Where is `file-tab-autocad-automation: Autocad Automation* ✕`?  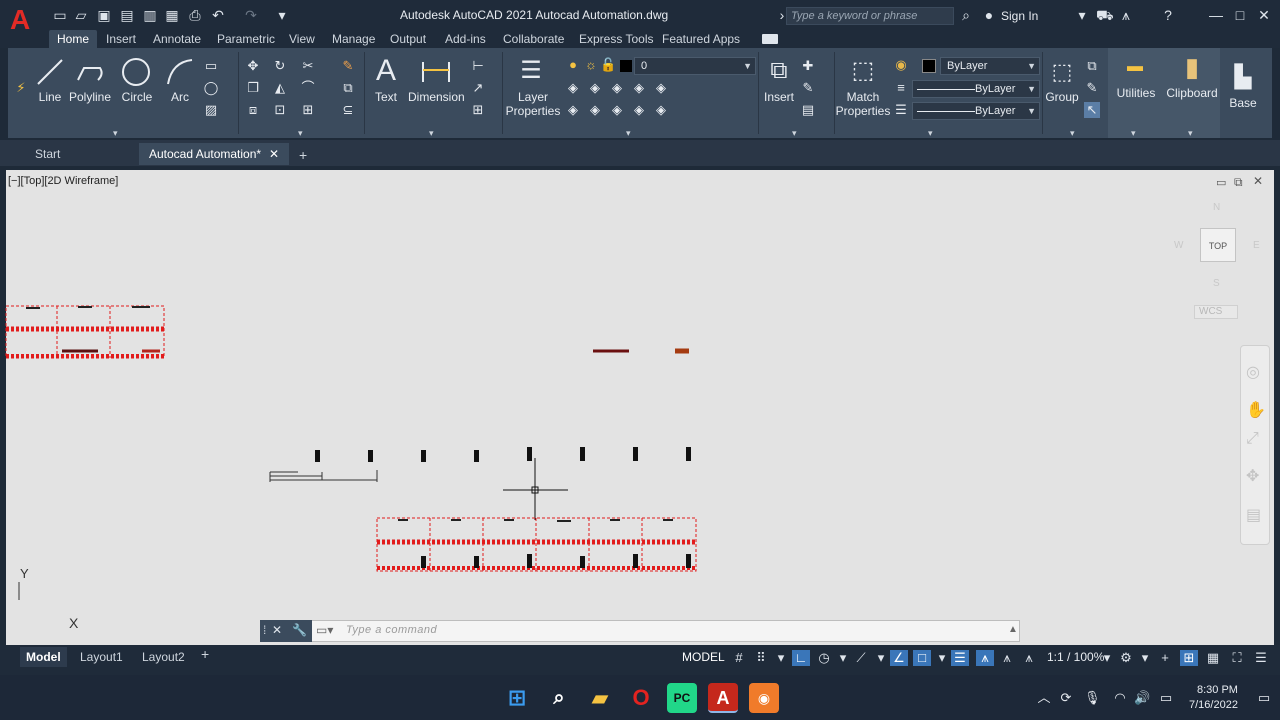
file-tab-autocad-automation: Autocad Automation* ✕ is located at coordinates (214, 154).